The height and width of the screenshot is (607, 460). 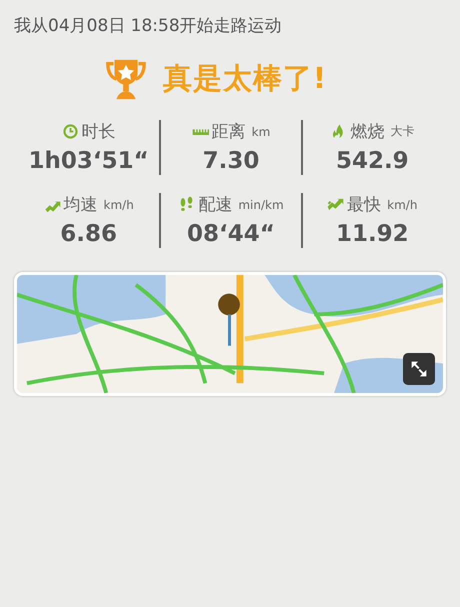 What do you see at coordinates (187, 204) in the screenshot?
I see `footprints-icon` at bounding box center [187, 204].